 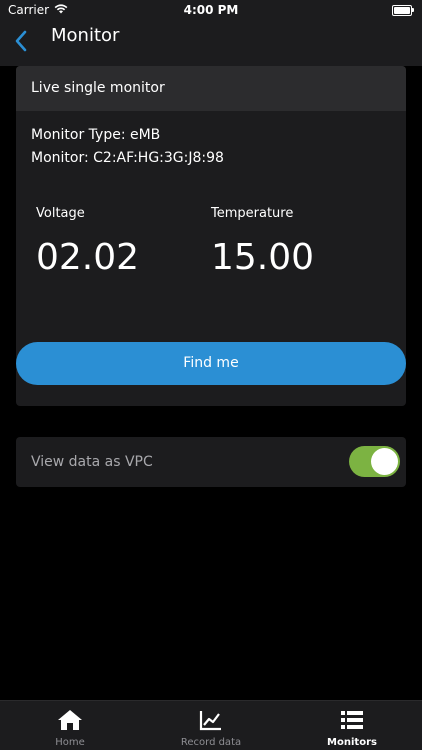 I want to click on tab-record-data-label: Record data, so click(x=211, y=742).